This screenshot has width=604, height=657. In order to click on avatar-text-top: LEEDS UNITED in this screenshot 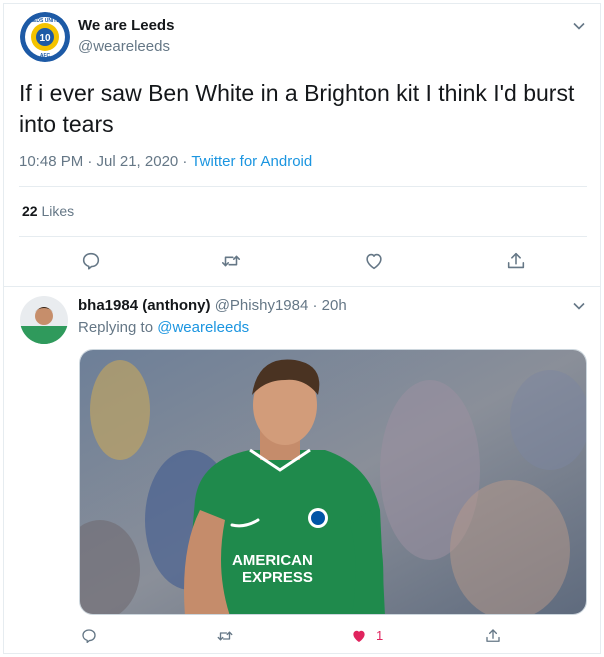, I will do `click(45, 21)`.